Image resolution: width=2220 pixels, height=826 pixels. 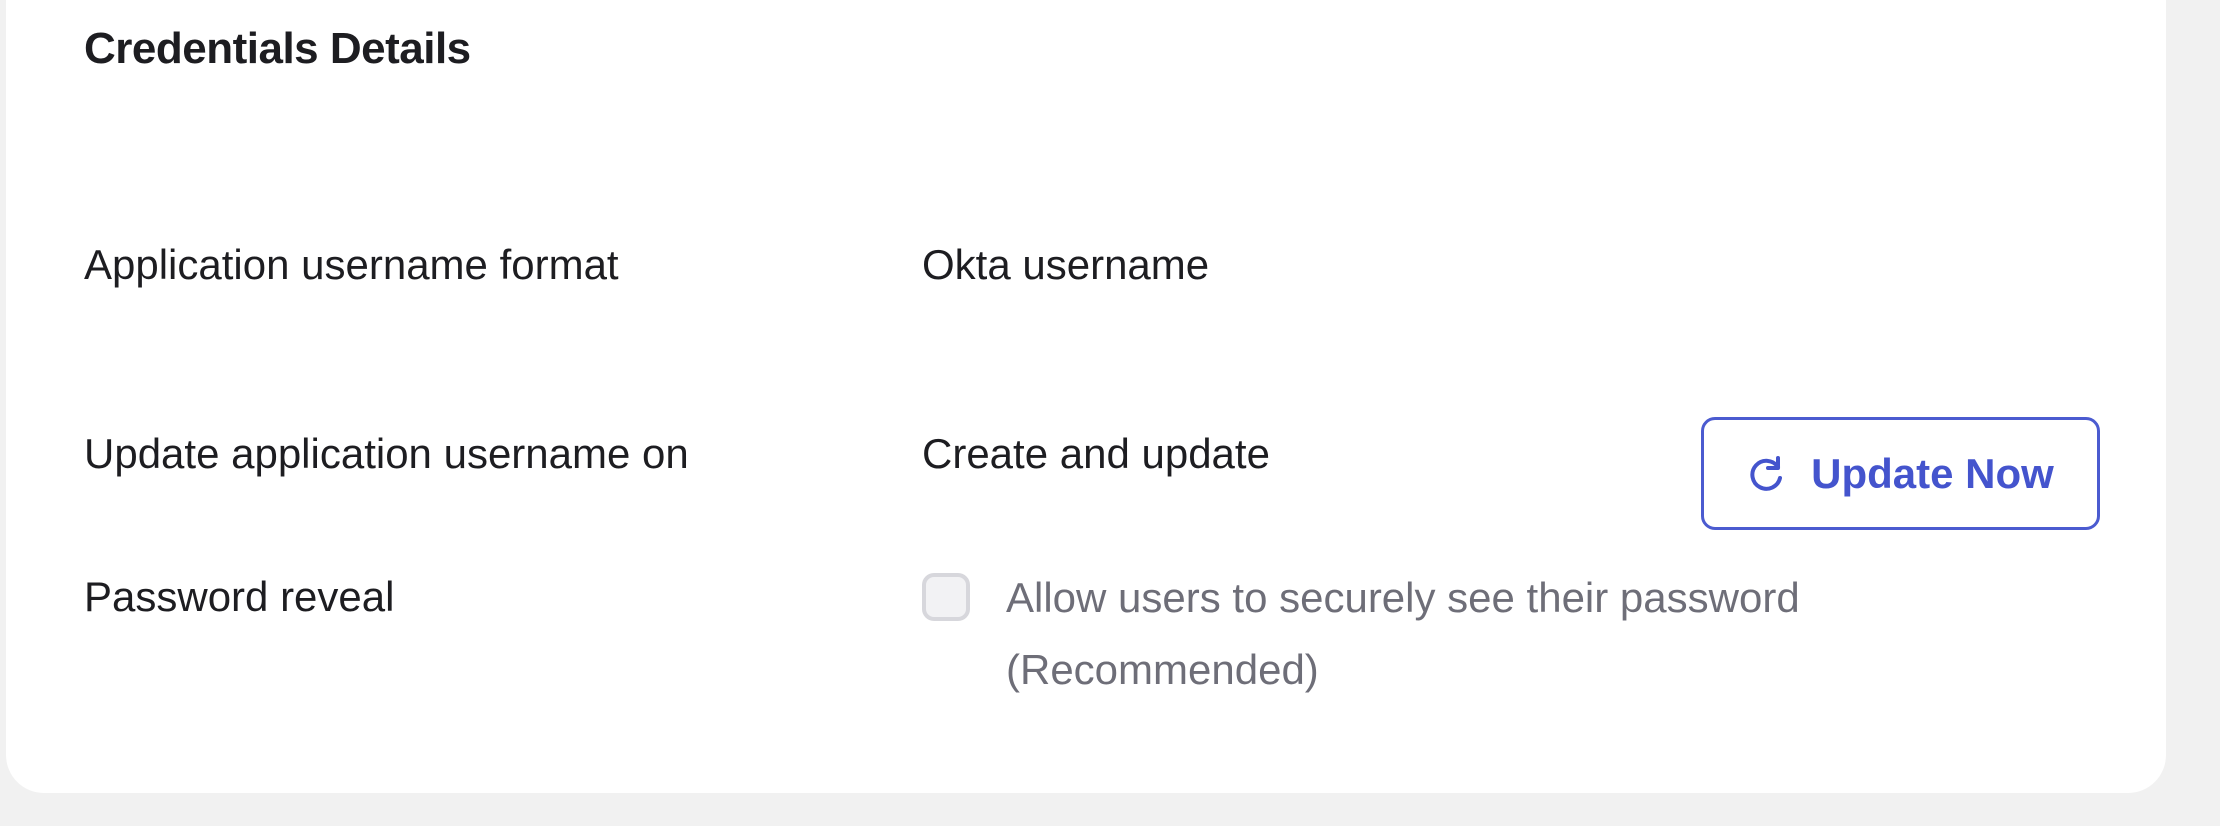 I want to click on update-now-label: Update Now, so click(x=1932, y=473).